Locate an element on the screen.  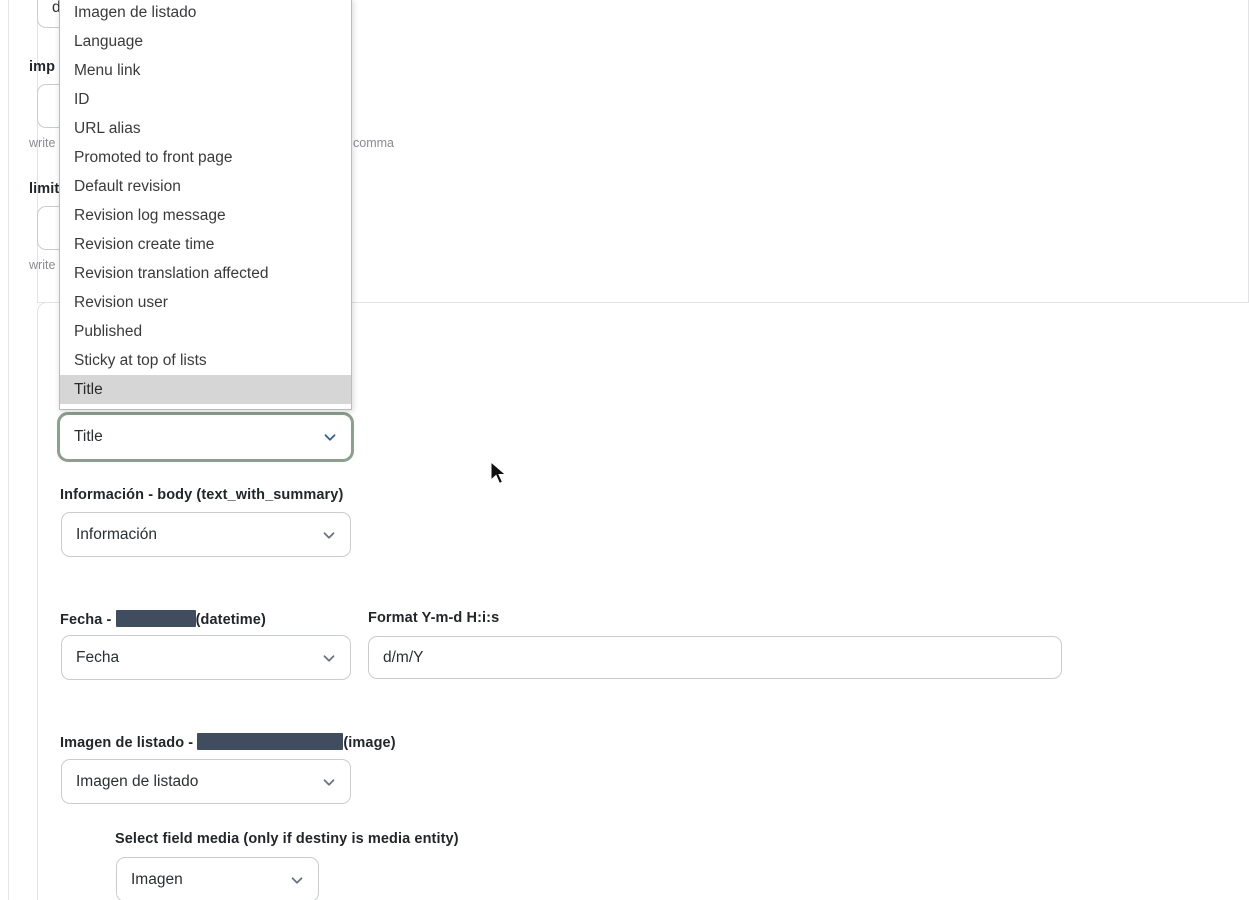
dropdown-option: Promoted to front page is located at coordinates (205, 157).